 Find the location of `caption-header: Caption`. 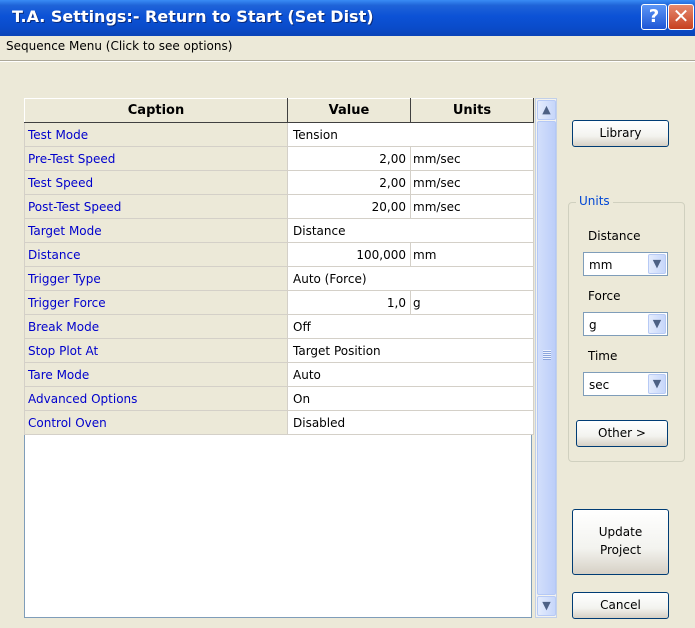

caption-header: Caption is located at coordinates (156, 110).